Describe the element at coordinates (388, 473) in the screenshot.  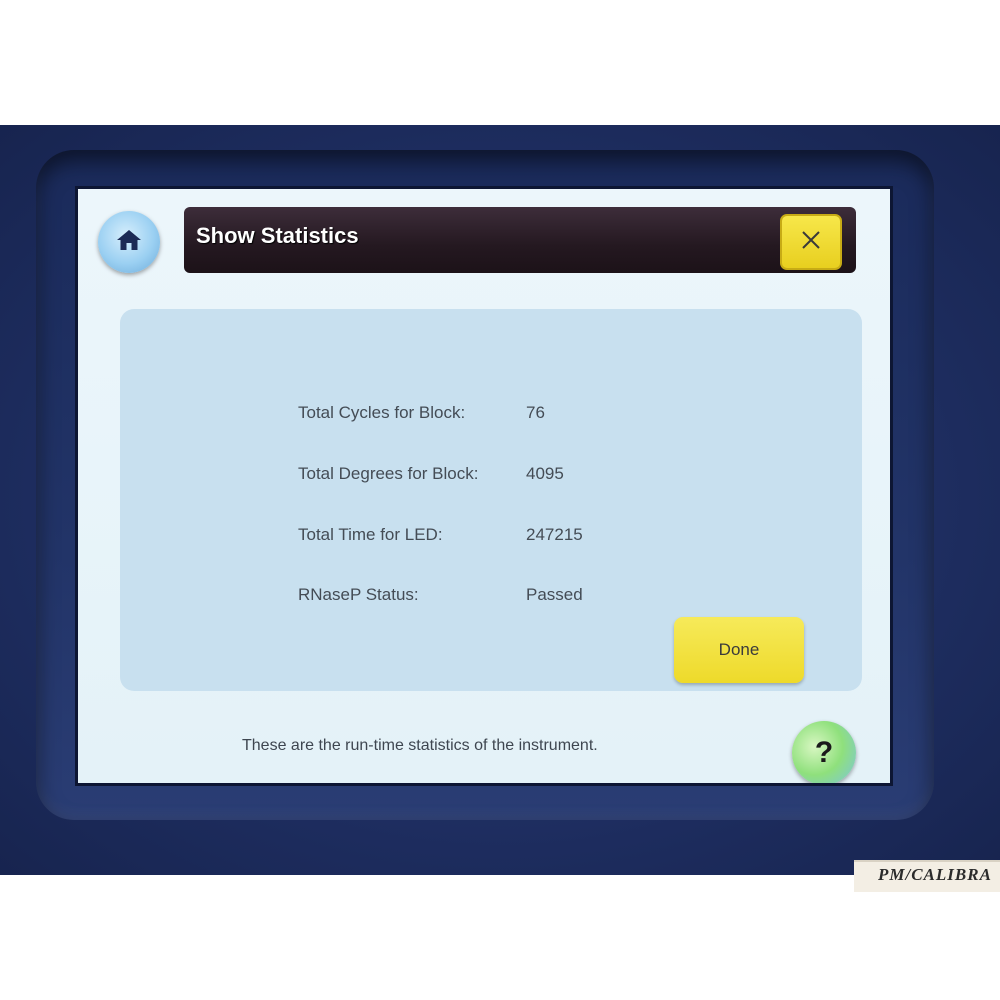
I see `stat-label: Total Degrees for Block:` at that location.